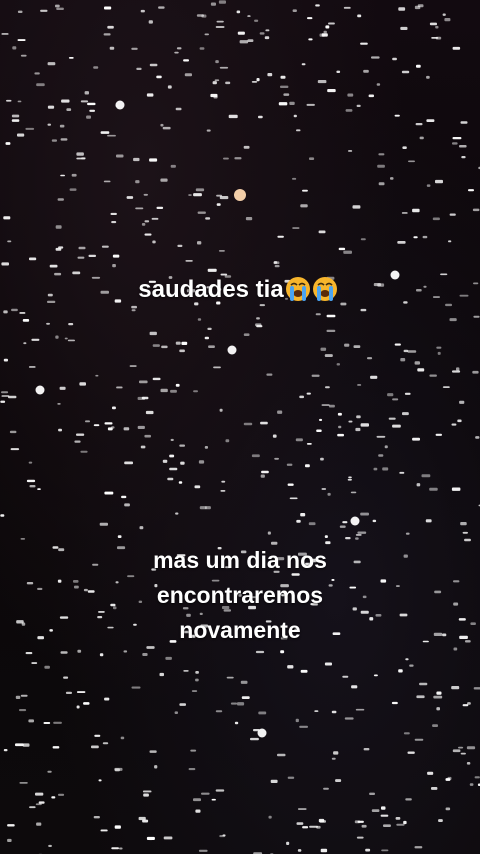 The width and height of the screenshot is (480, 854). What do you see at coordinates (240, 560) in the screenshot?
I see `bottom-caption-line: mas um dia nos` at bounding box center [240, 560].